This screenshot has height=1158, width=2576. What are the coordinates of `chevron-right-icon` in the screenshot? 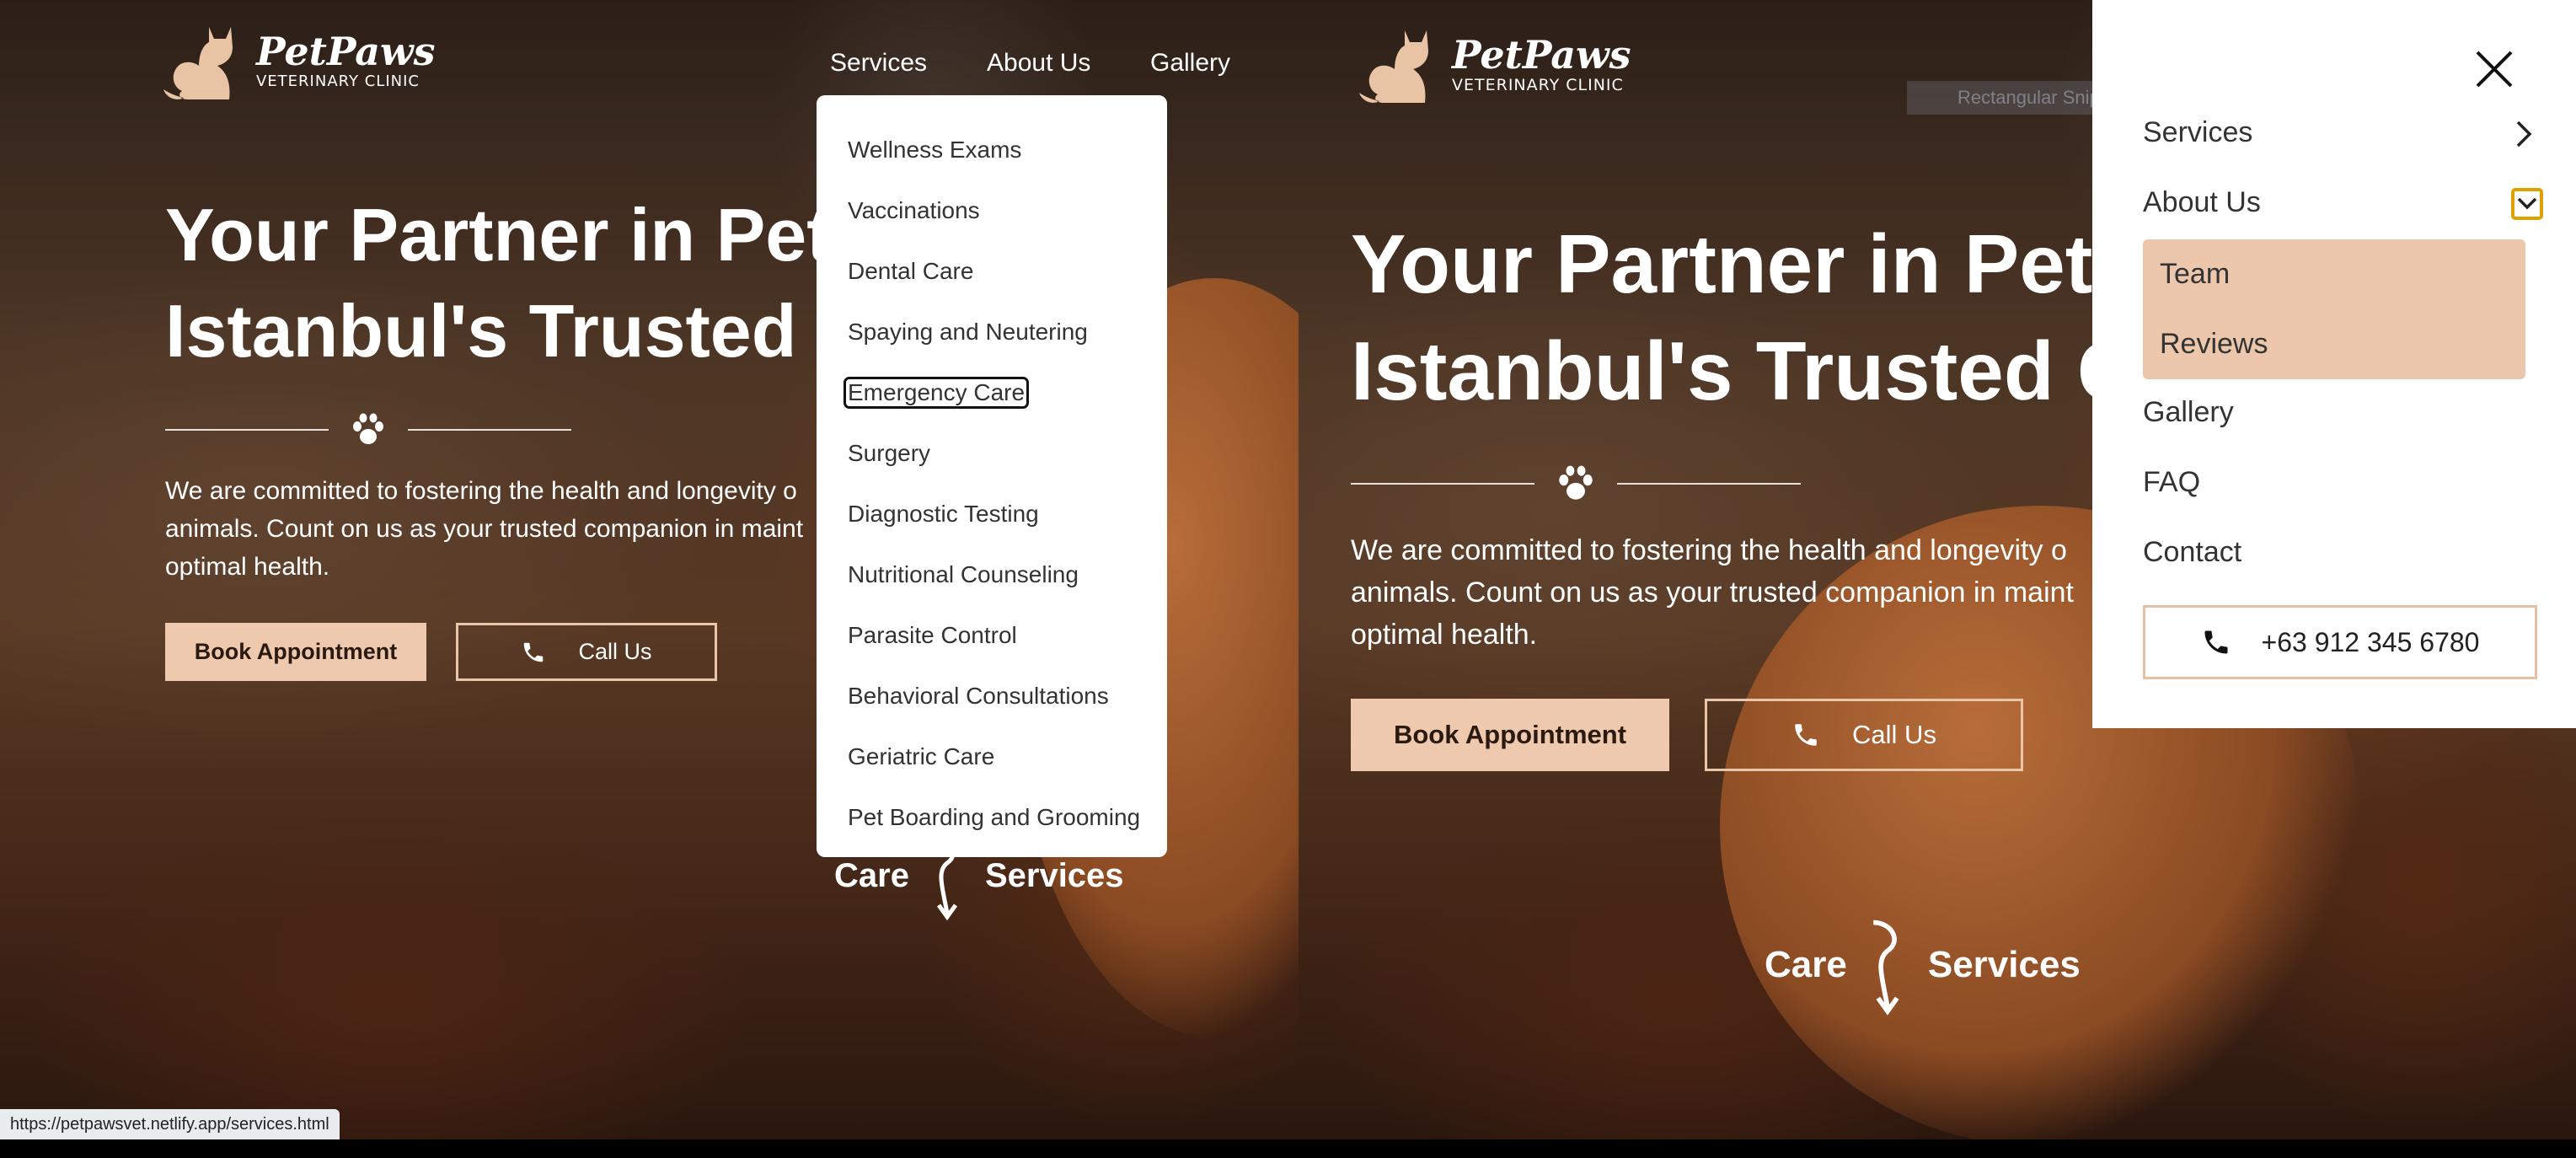 It's located at (2524, 134).